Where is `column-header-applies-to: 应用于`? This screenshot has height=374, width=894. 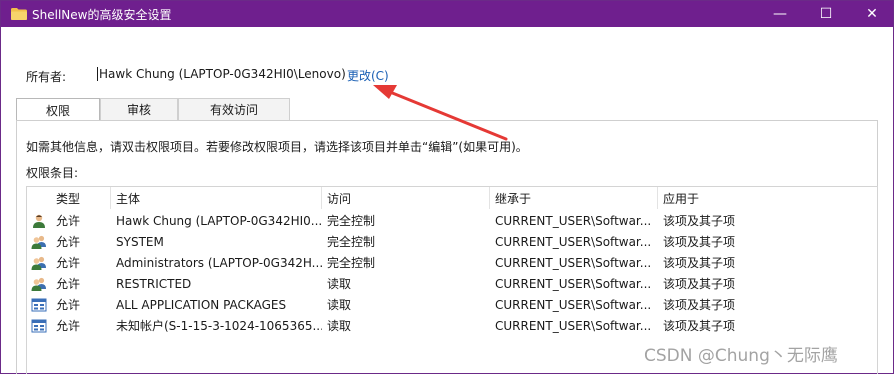
column-header-applies-to: 应用于 is located at coordinates (767, 198).